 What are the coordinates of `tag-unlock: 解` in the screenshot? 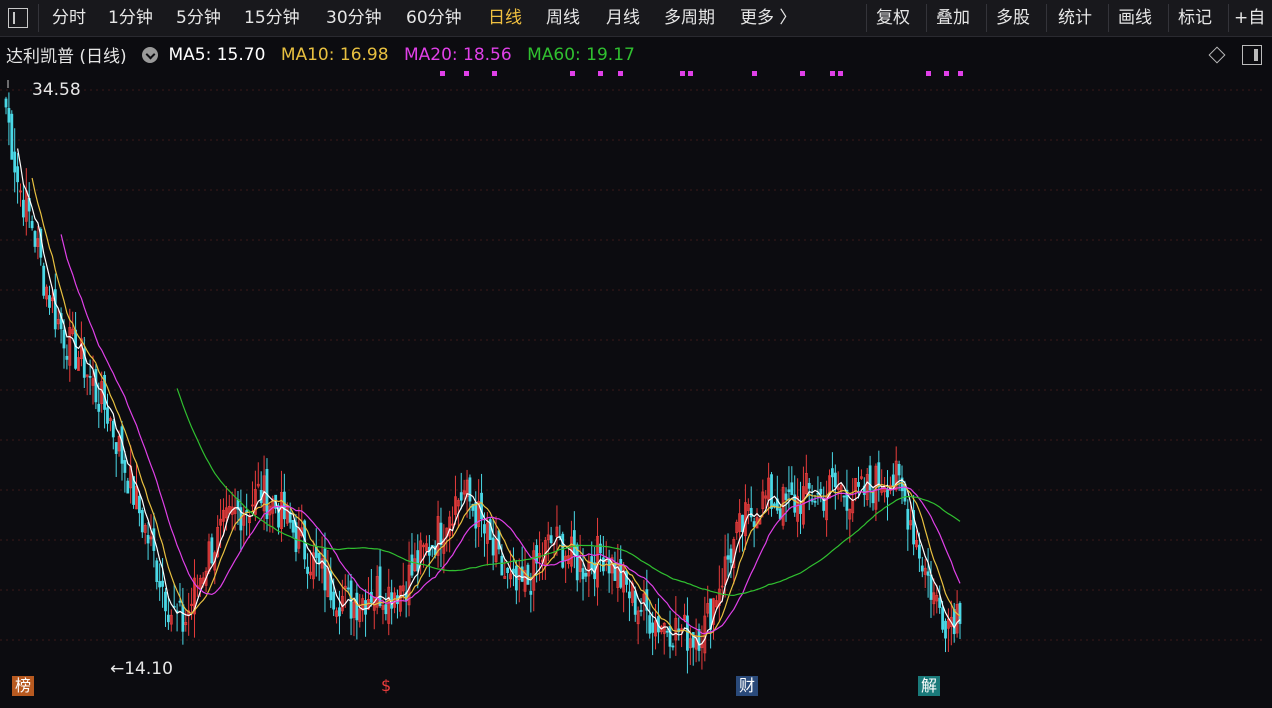 It's located at (929, 686).